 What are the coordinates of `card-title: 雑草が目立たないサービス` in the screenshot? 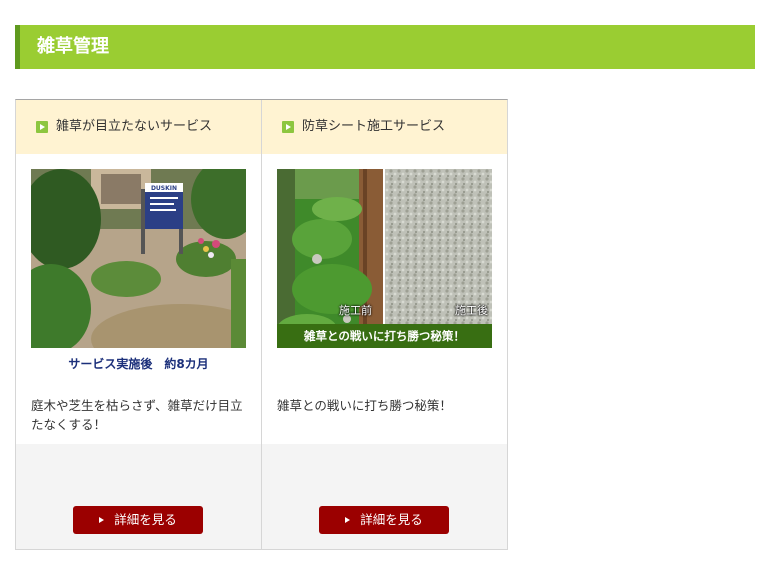 It's located at (134, 126).